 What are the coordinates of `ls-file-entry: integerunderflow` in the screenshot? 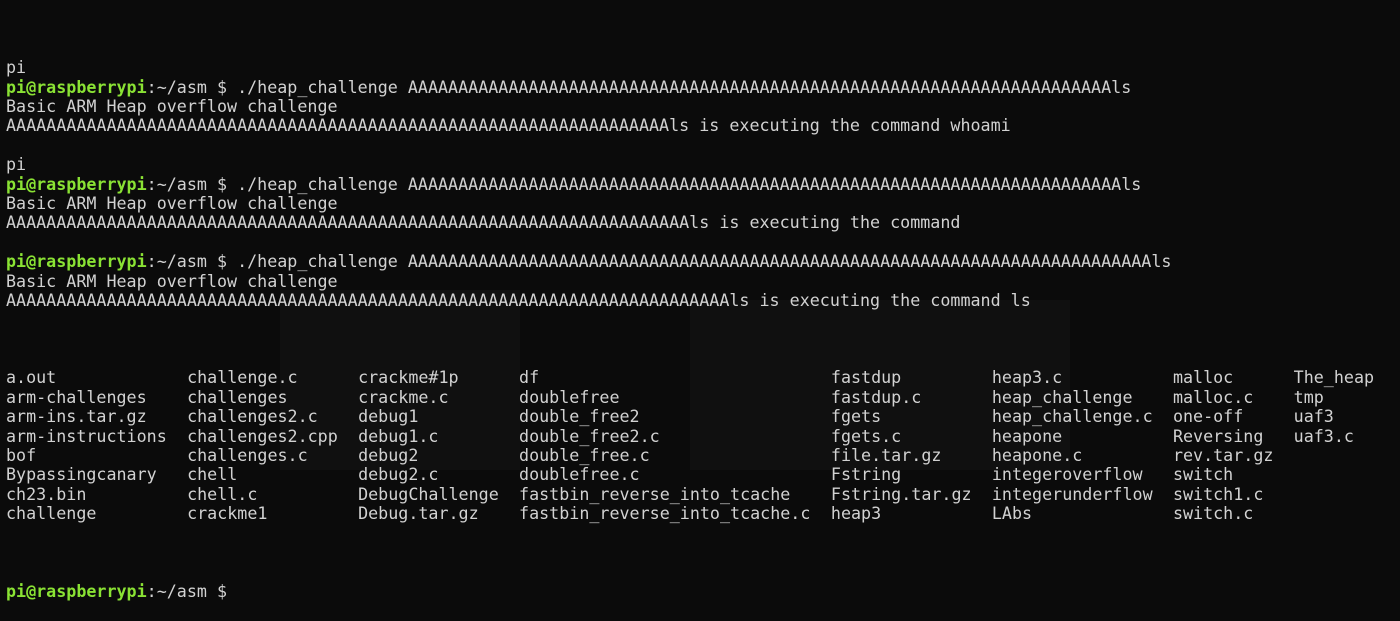 It's located at (1072, 493).